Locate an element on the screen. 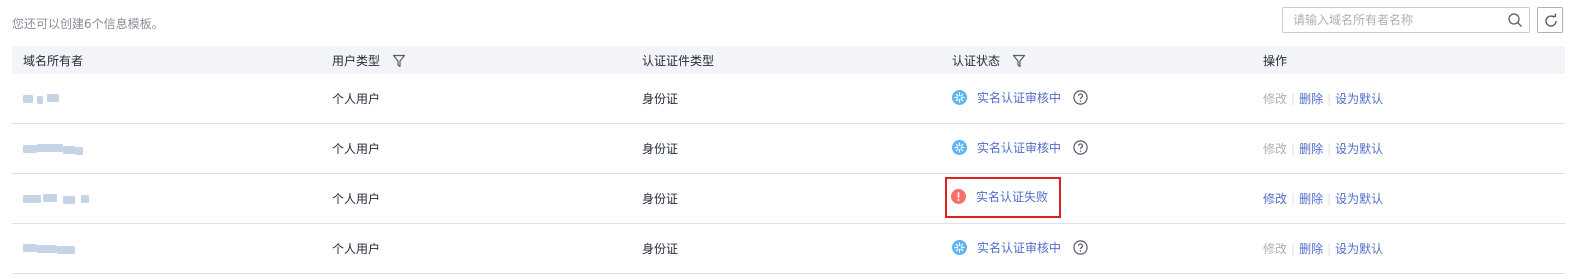 This screenshot has height=279, width=1592. status-failed-highlight: 实名认证失败 is located at coordinates (1003, 197).